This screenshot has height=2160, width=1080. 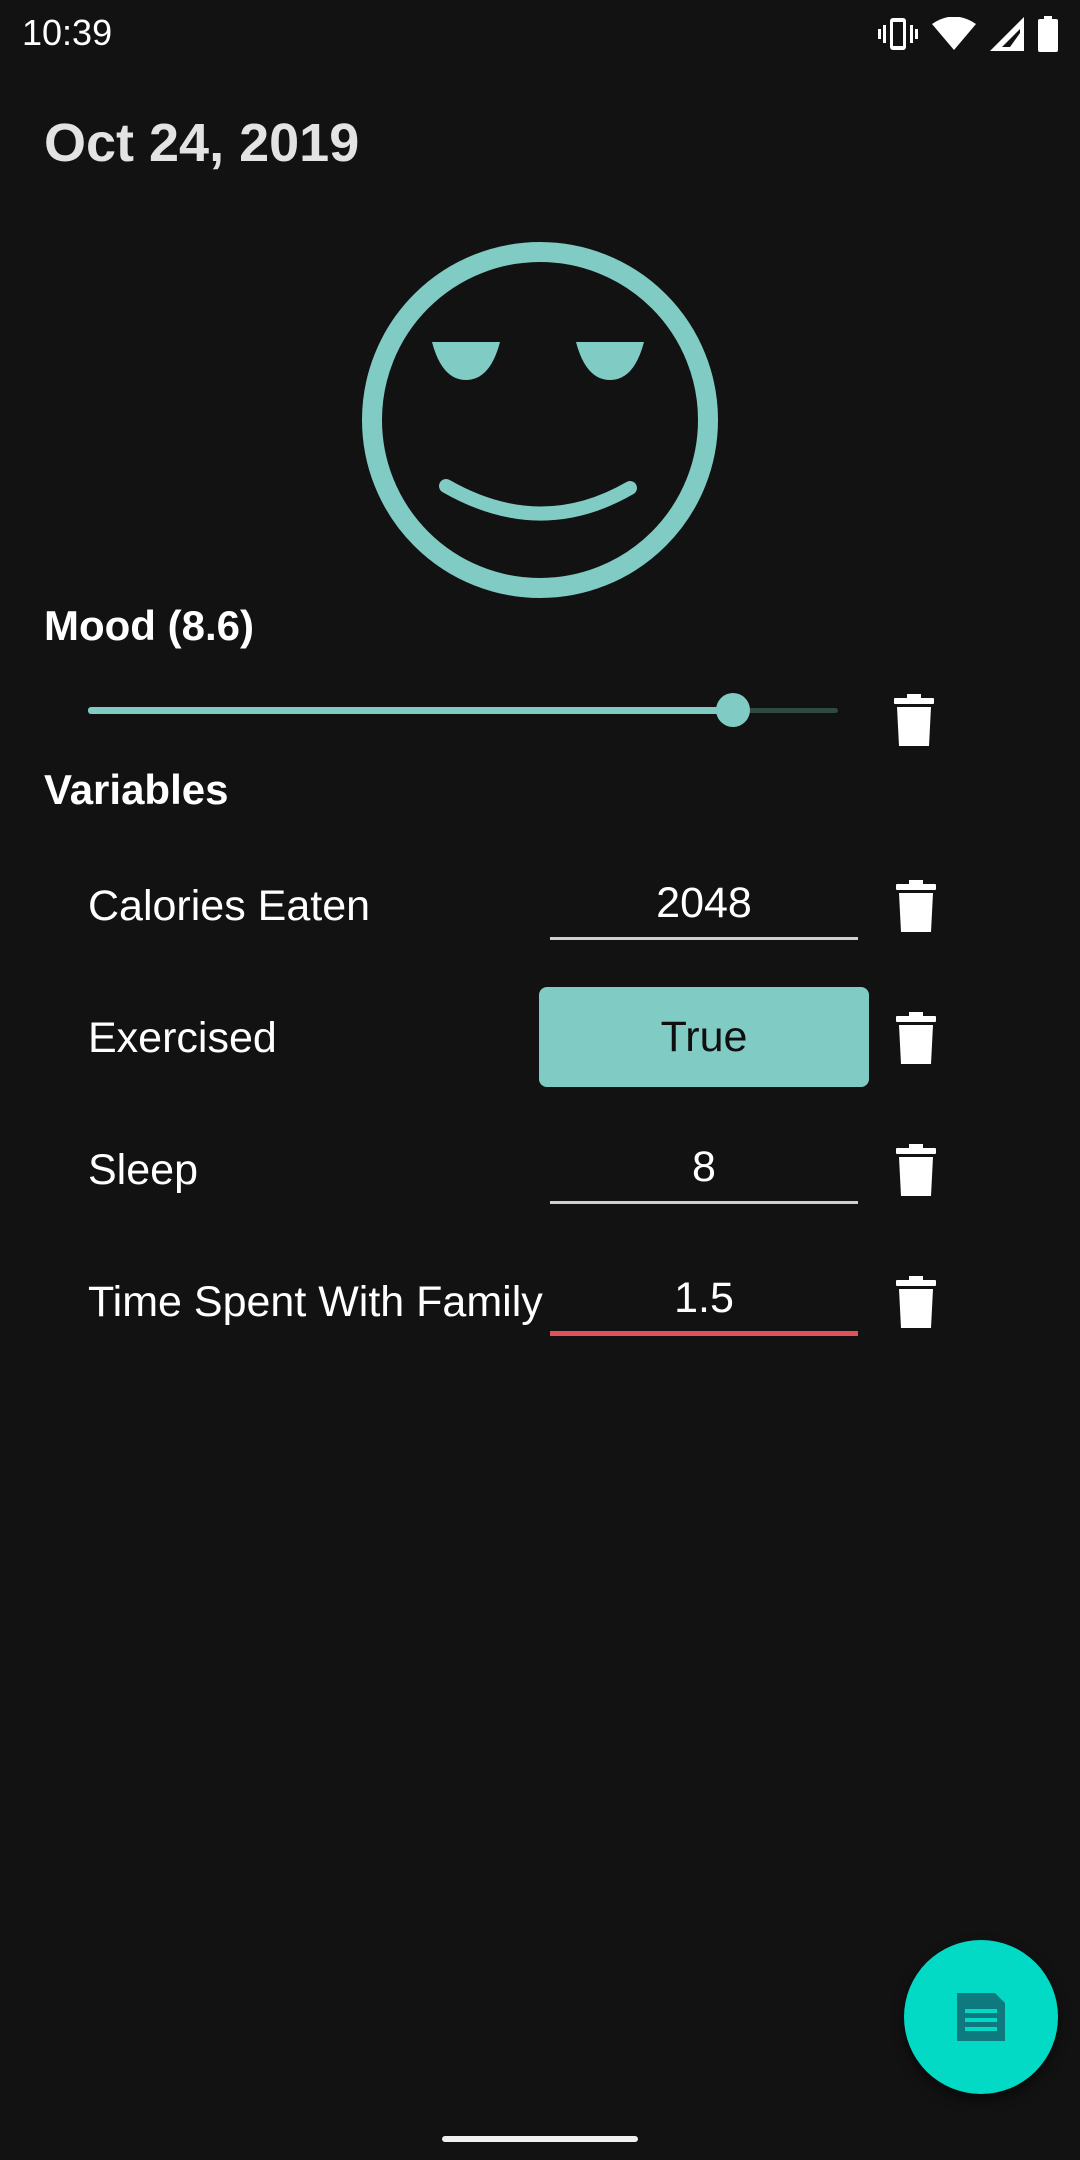 I want to click on slider-thumb, so click(x=733, y=710).